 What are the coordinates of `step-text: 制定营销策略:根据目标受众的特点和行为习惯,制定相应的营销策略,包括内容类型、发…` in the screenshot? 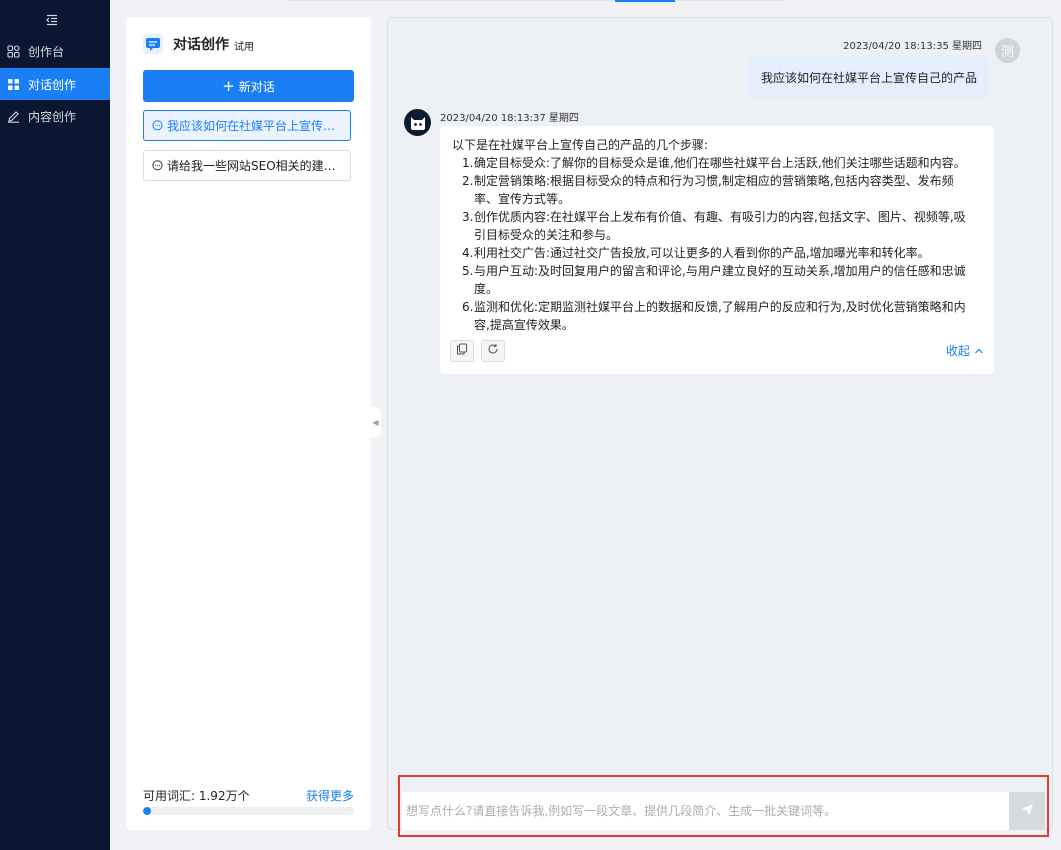 It's located at (714, 190).